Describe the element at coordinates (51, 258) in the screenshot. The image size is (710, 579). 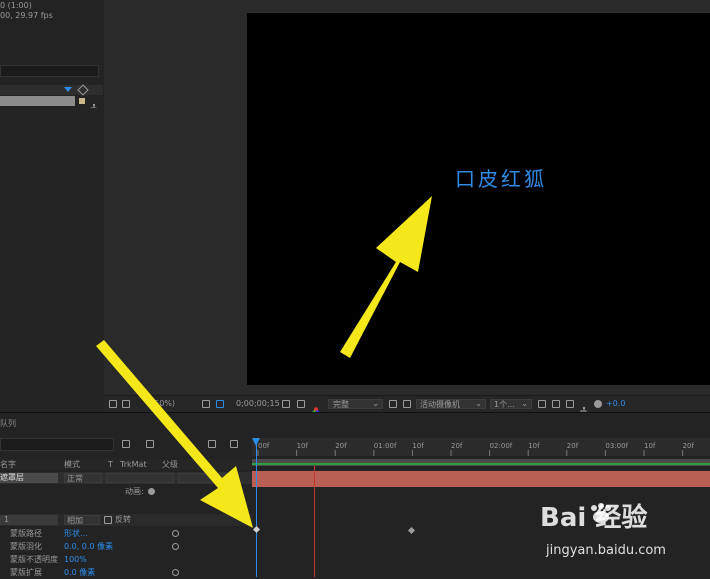
I see `project-list` at that location.